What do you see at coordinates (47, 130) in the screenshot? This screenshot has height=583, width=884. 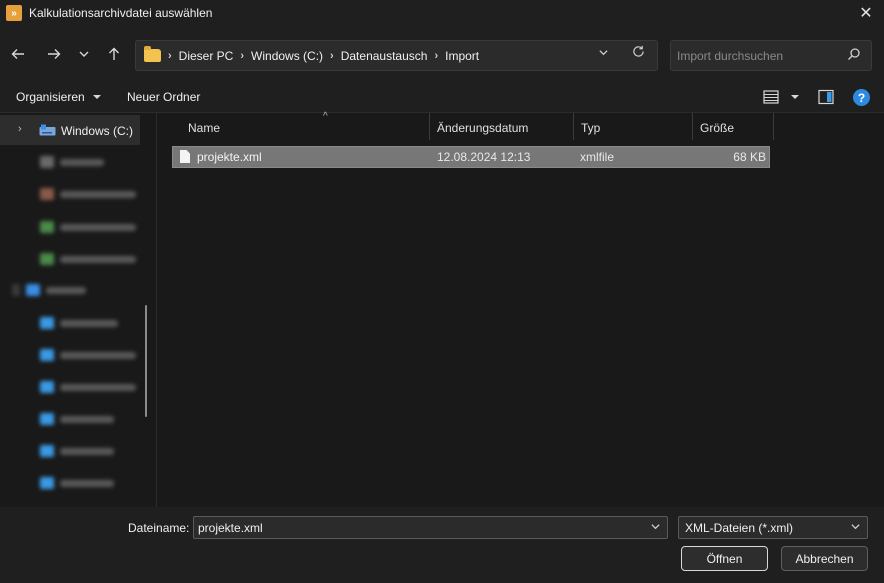 I see `drive-icon` at bounding box center [47, 130].